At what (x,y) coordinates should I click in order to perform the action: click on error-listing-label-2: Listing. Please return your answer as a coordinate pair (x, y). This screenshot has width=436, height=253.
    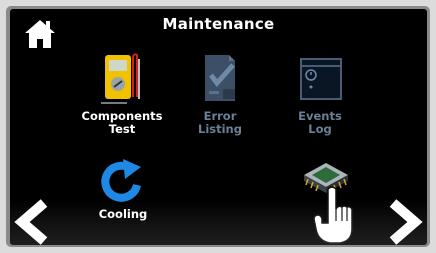
    Looking at the image, I should click on (220, 129).